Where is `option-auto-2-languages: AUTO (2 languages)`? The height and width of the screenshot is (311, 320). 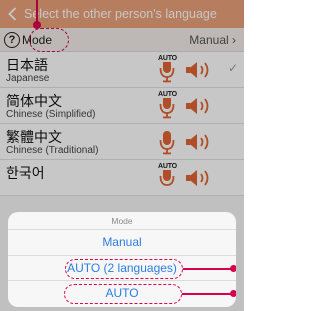
option-auto-2-languages: AUTO (2 languages) is located at coordinates (122, 268).